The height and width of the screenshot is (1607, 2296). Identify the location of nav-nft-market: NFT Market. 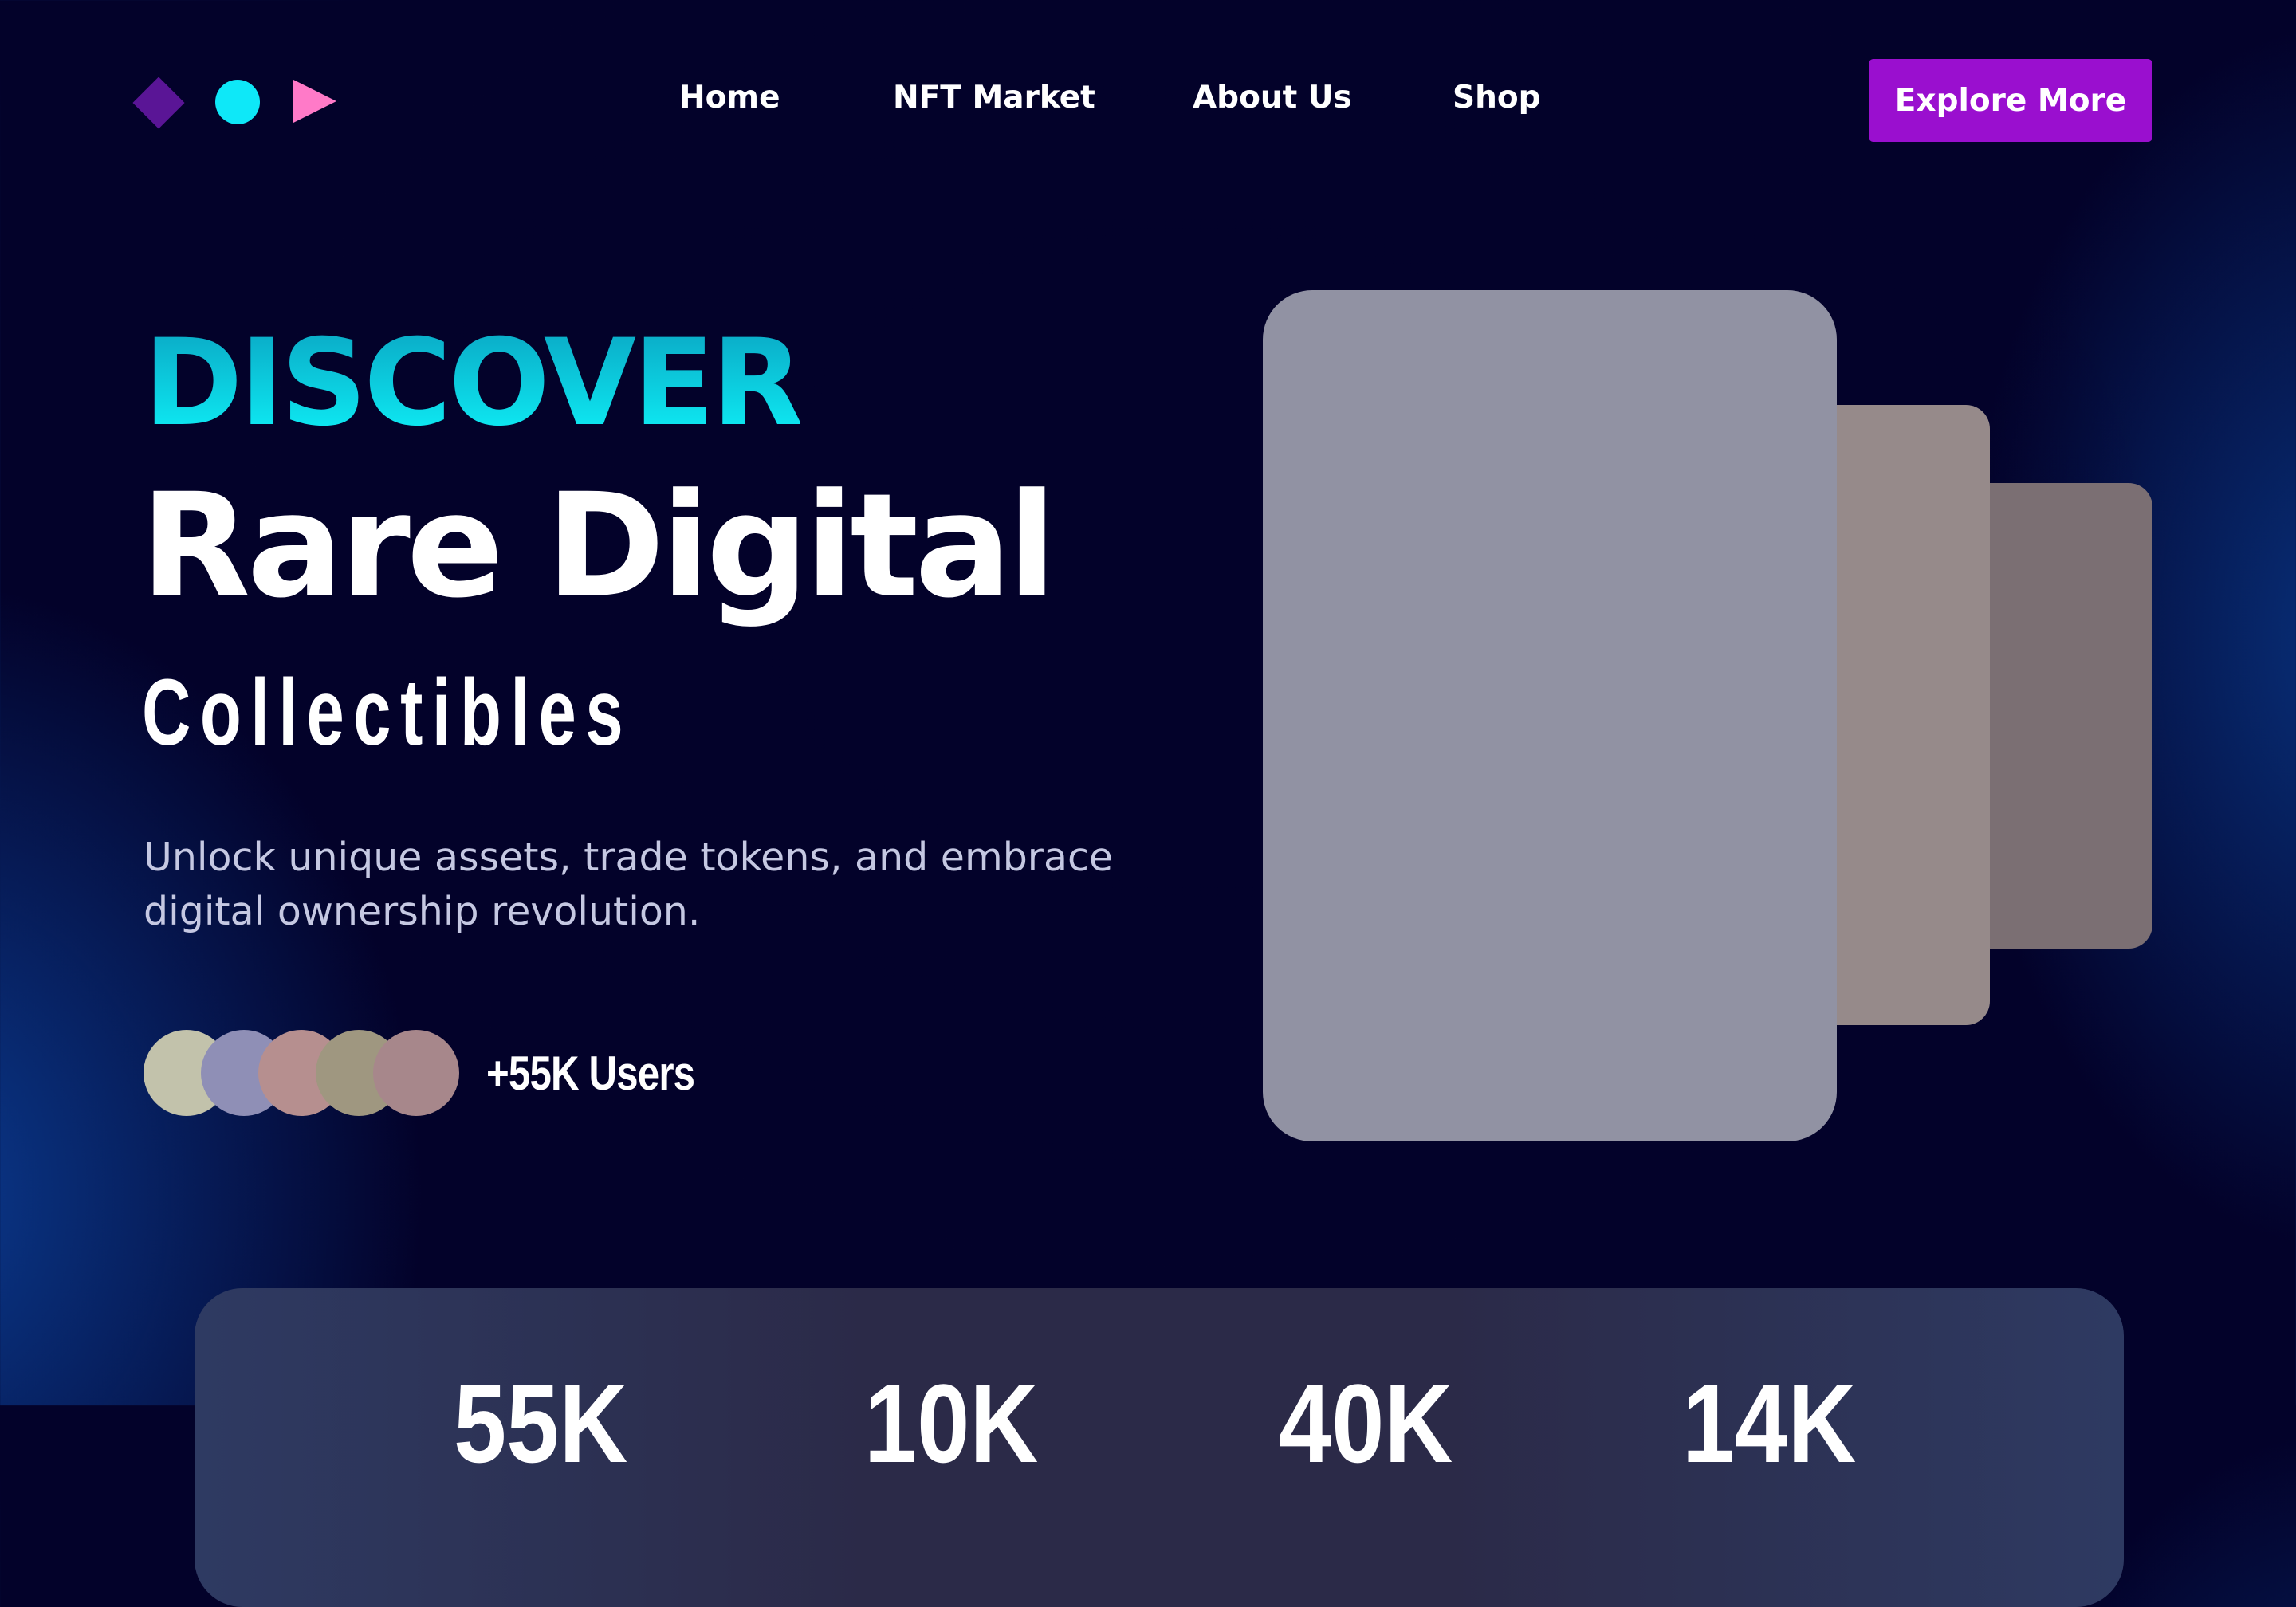
(994, 98).